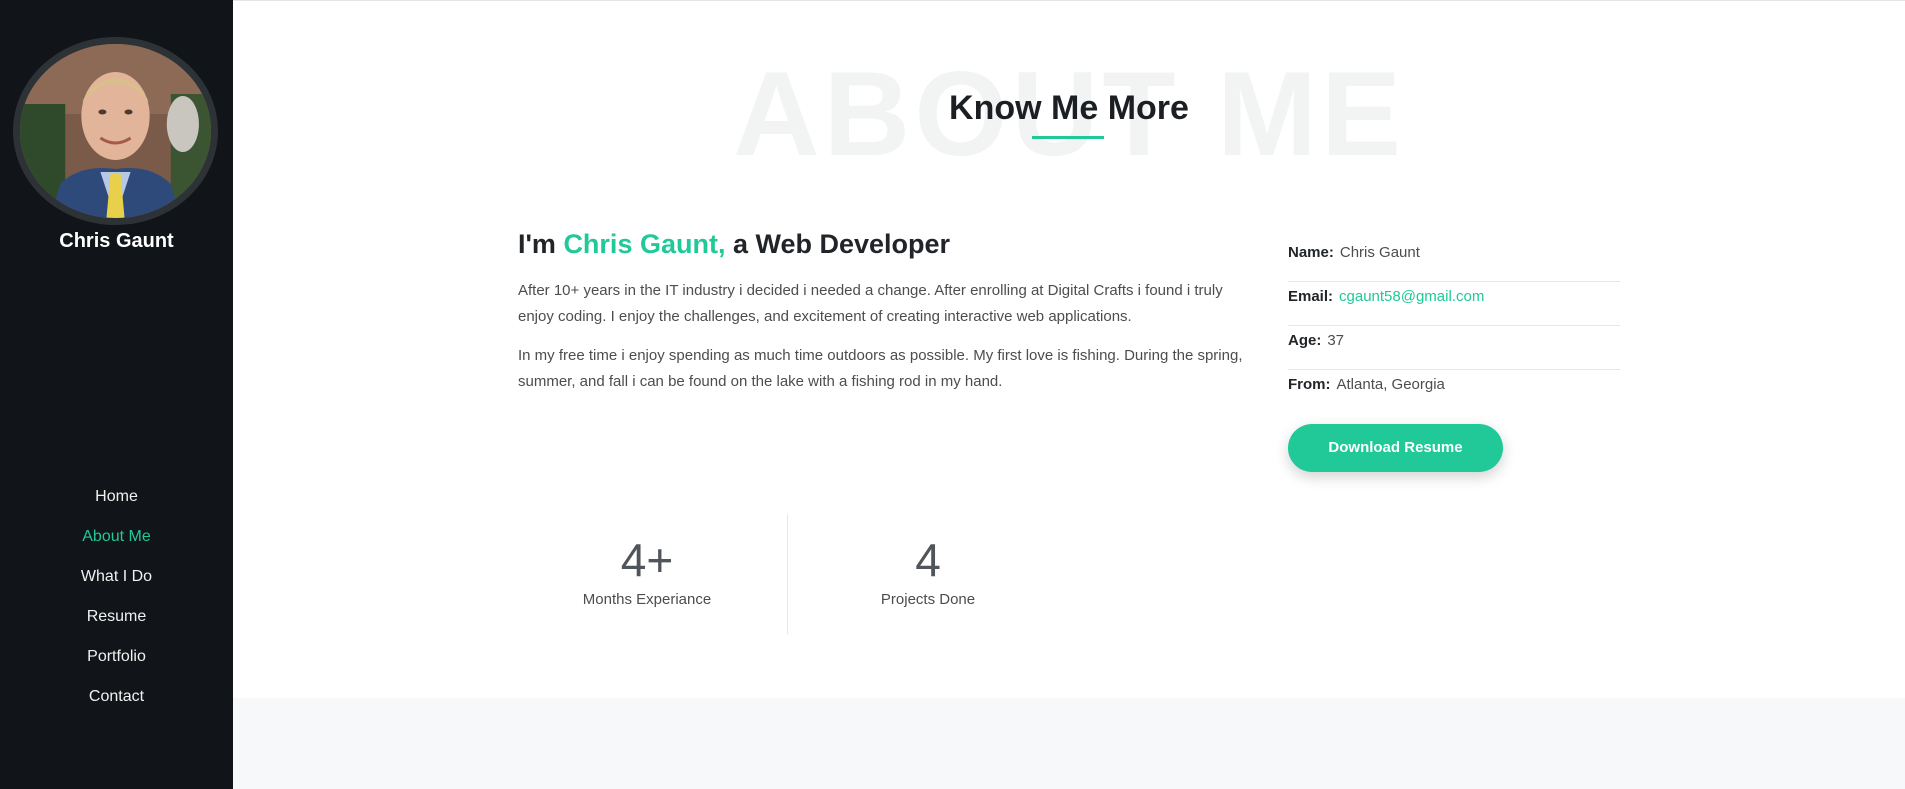 The width and height of the screenshot is (1905, 789). I want to click on stat-experience: 4+ Months Experiance, so click(647, 570).